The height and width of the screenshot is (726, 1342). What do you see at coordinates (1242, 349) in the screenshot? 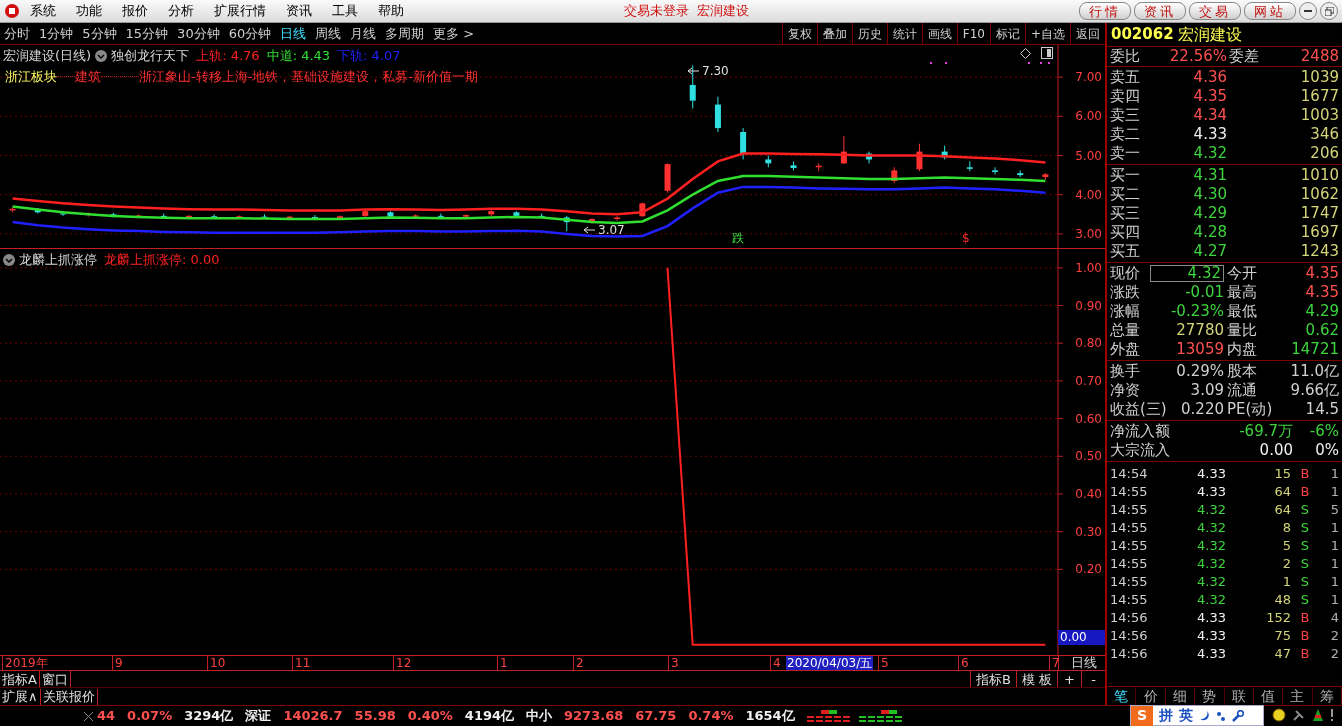
I see `field-label: 内盘` at bounding box center [1242, 349].